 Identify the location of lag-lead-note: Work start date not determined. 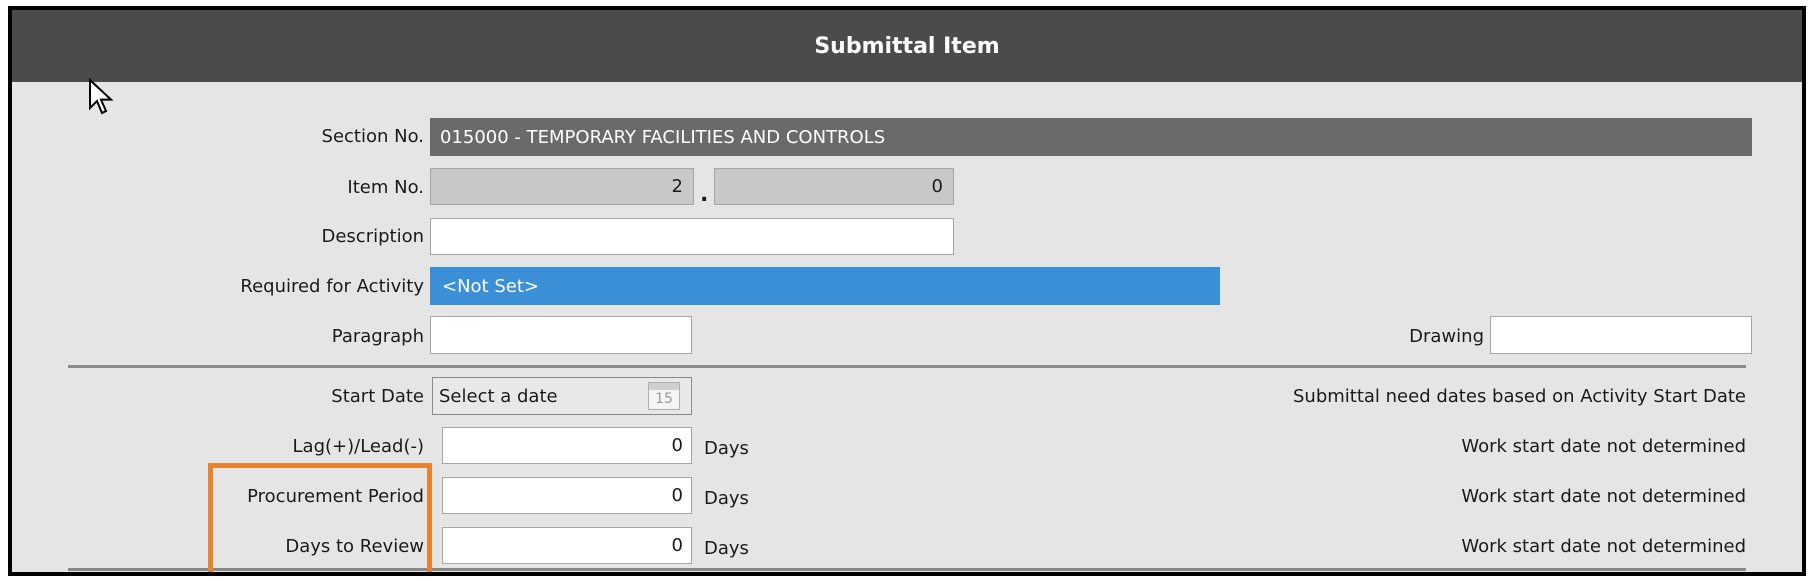
(1603, 446).